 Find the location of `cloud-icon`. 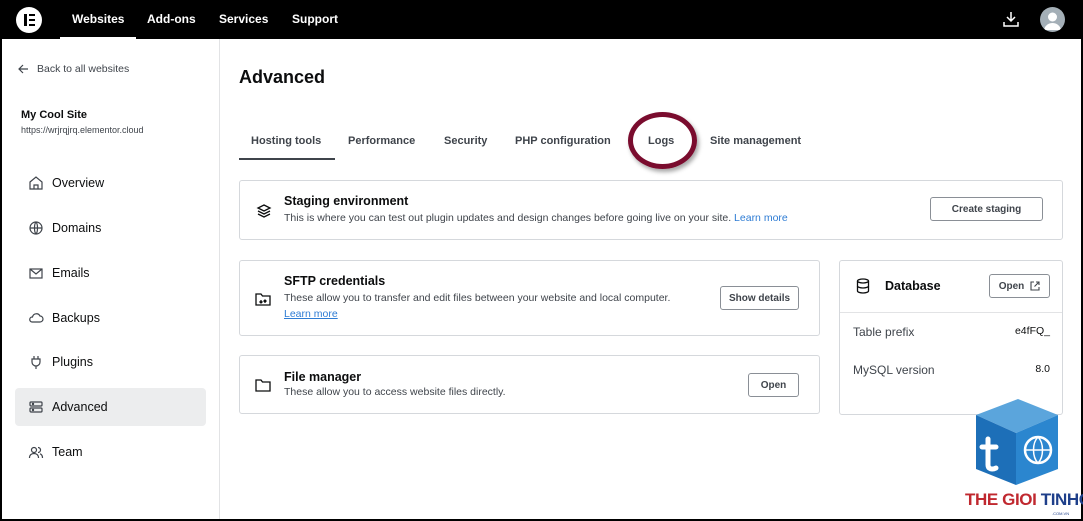

cloud-icon is located at coordinates (36, 318).